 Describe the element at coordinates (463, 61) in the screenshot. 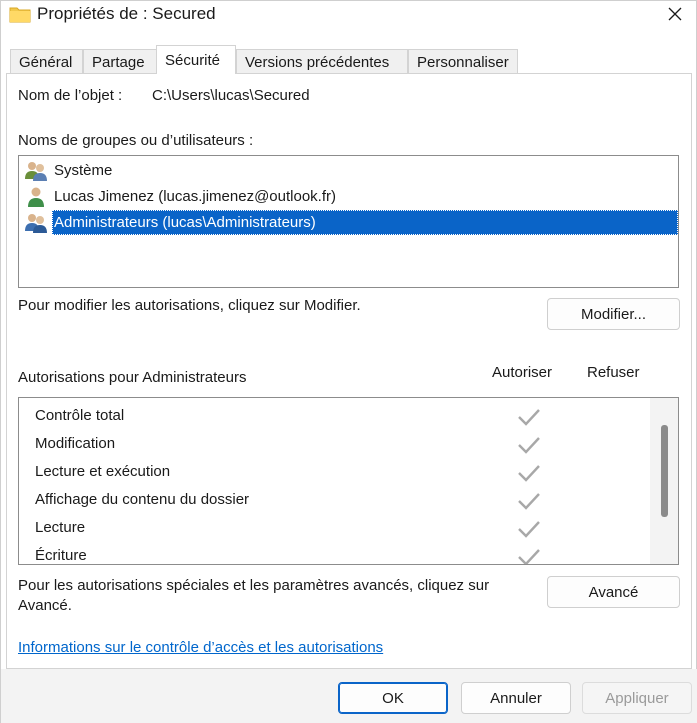

I see `tab-customize: Personnaliser` at that location.